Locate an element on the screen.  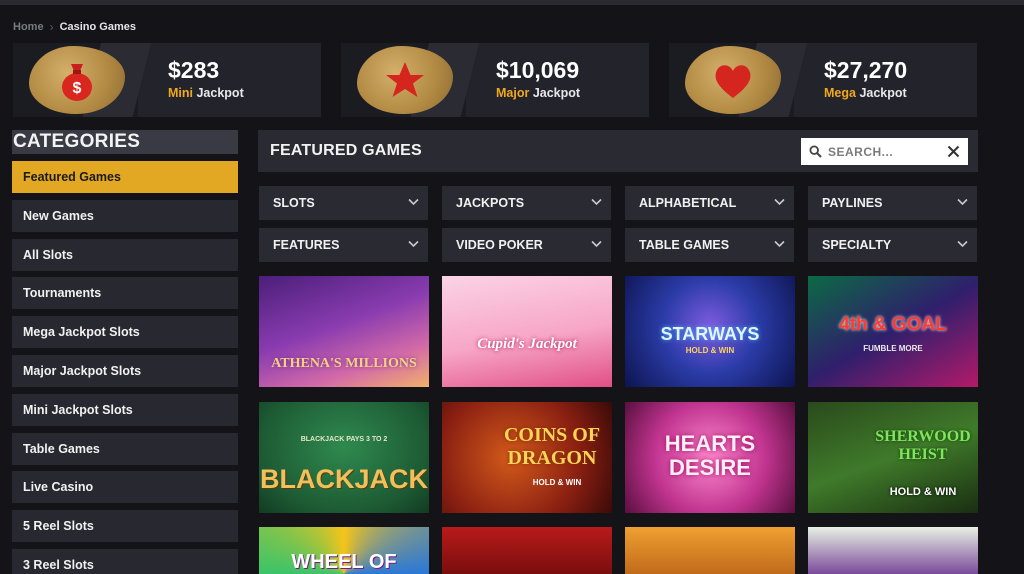
filter-table-games: TABLE GAMES is located at coordinates (709, 245).